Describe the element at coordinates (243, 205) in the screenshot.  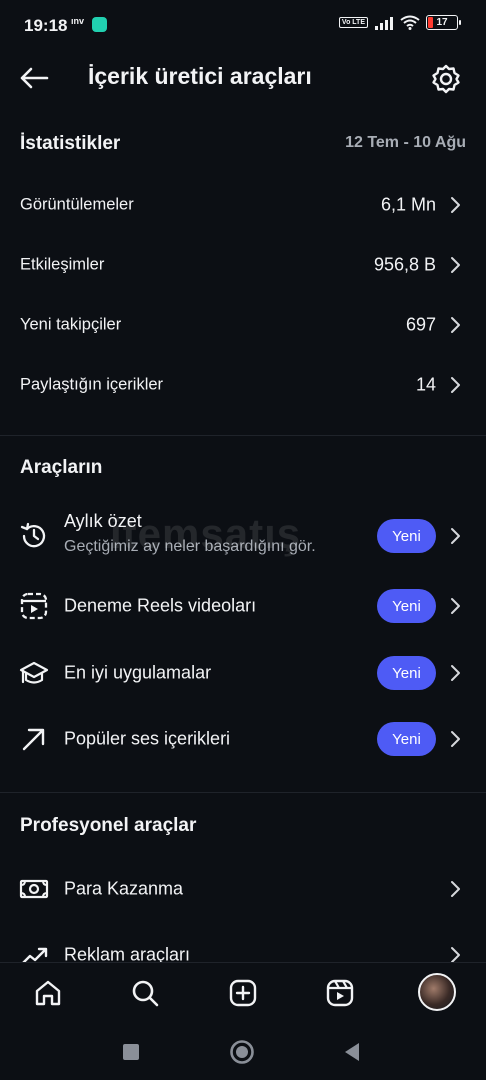
I see `stat-row-views: Görüntülemeler 6,1 Mn` at that location.